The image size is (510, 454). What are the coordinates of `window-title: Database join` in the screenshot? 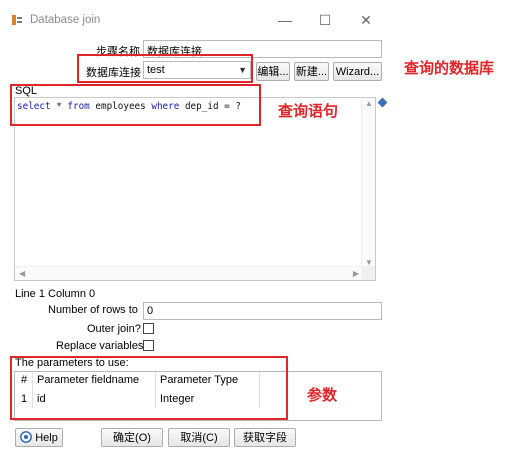 It's located at (65, 20).